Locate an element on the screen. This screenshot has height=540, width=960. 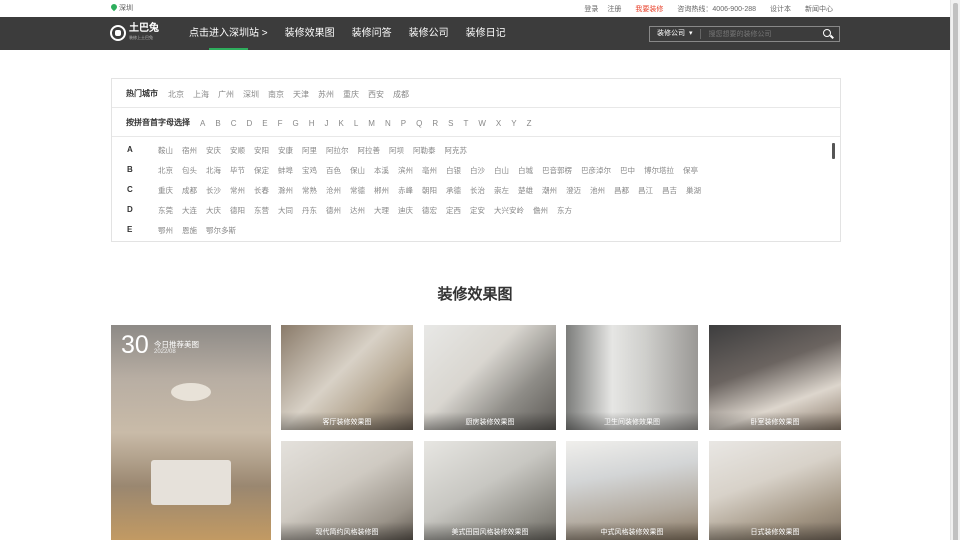
city-link: 巴中 is located at coordinates (627, 170).